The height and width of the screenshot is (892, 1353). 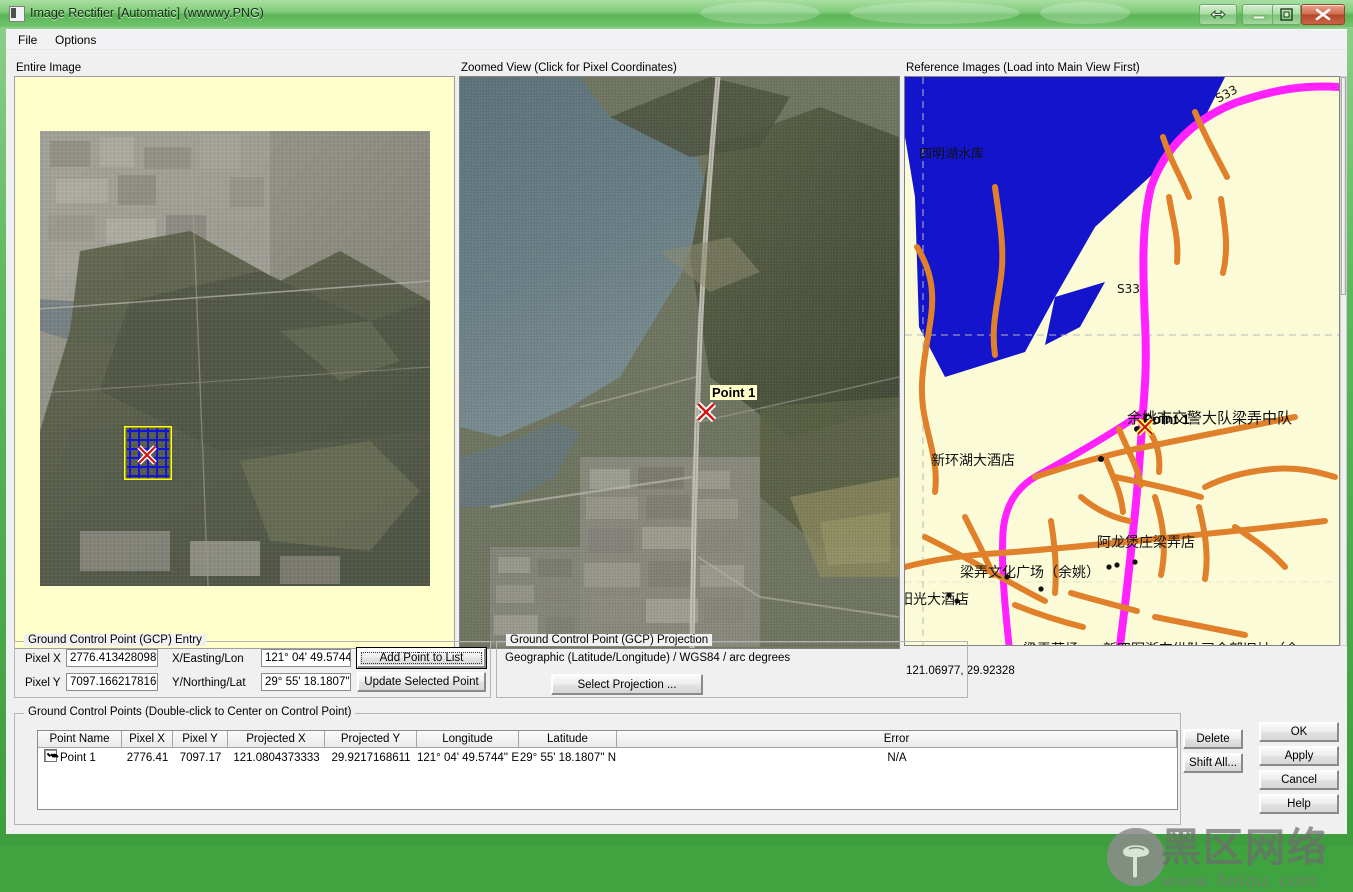 I want to click on resize-window-button, so click(x=1218, y=14).